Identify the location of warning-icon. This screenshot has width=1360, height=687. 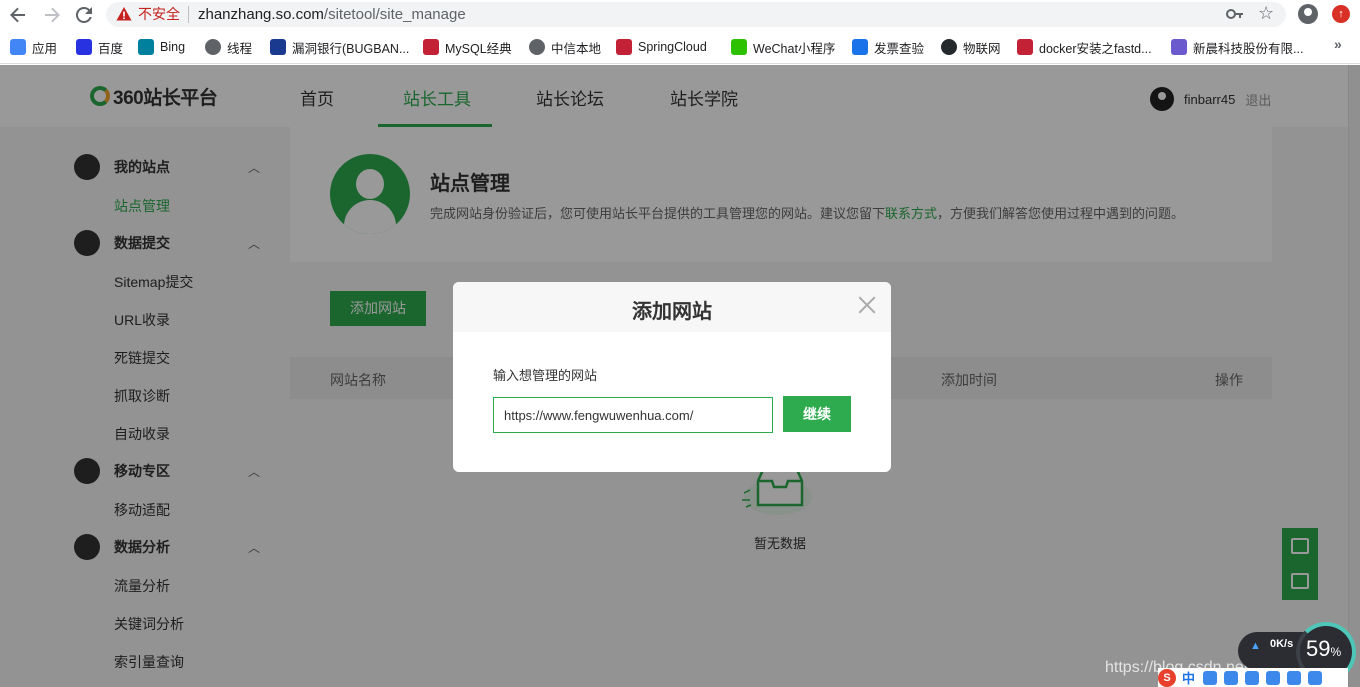
(124, 14).